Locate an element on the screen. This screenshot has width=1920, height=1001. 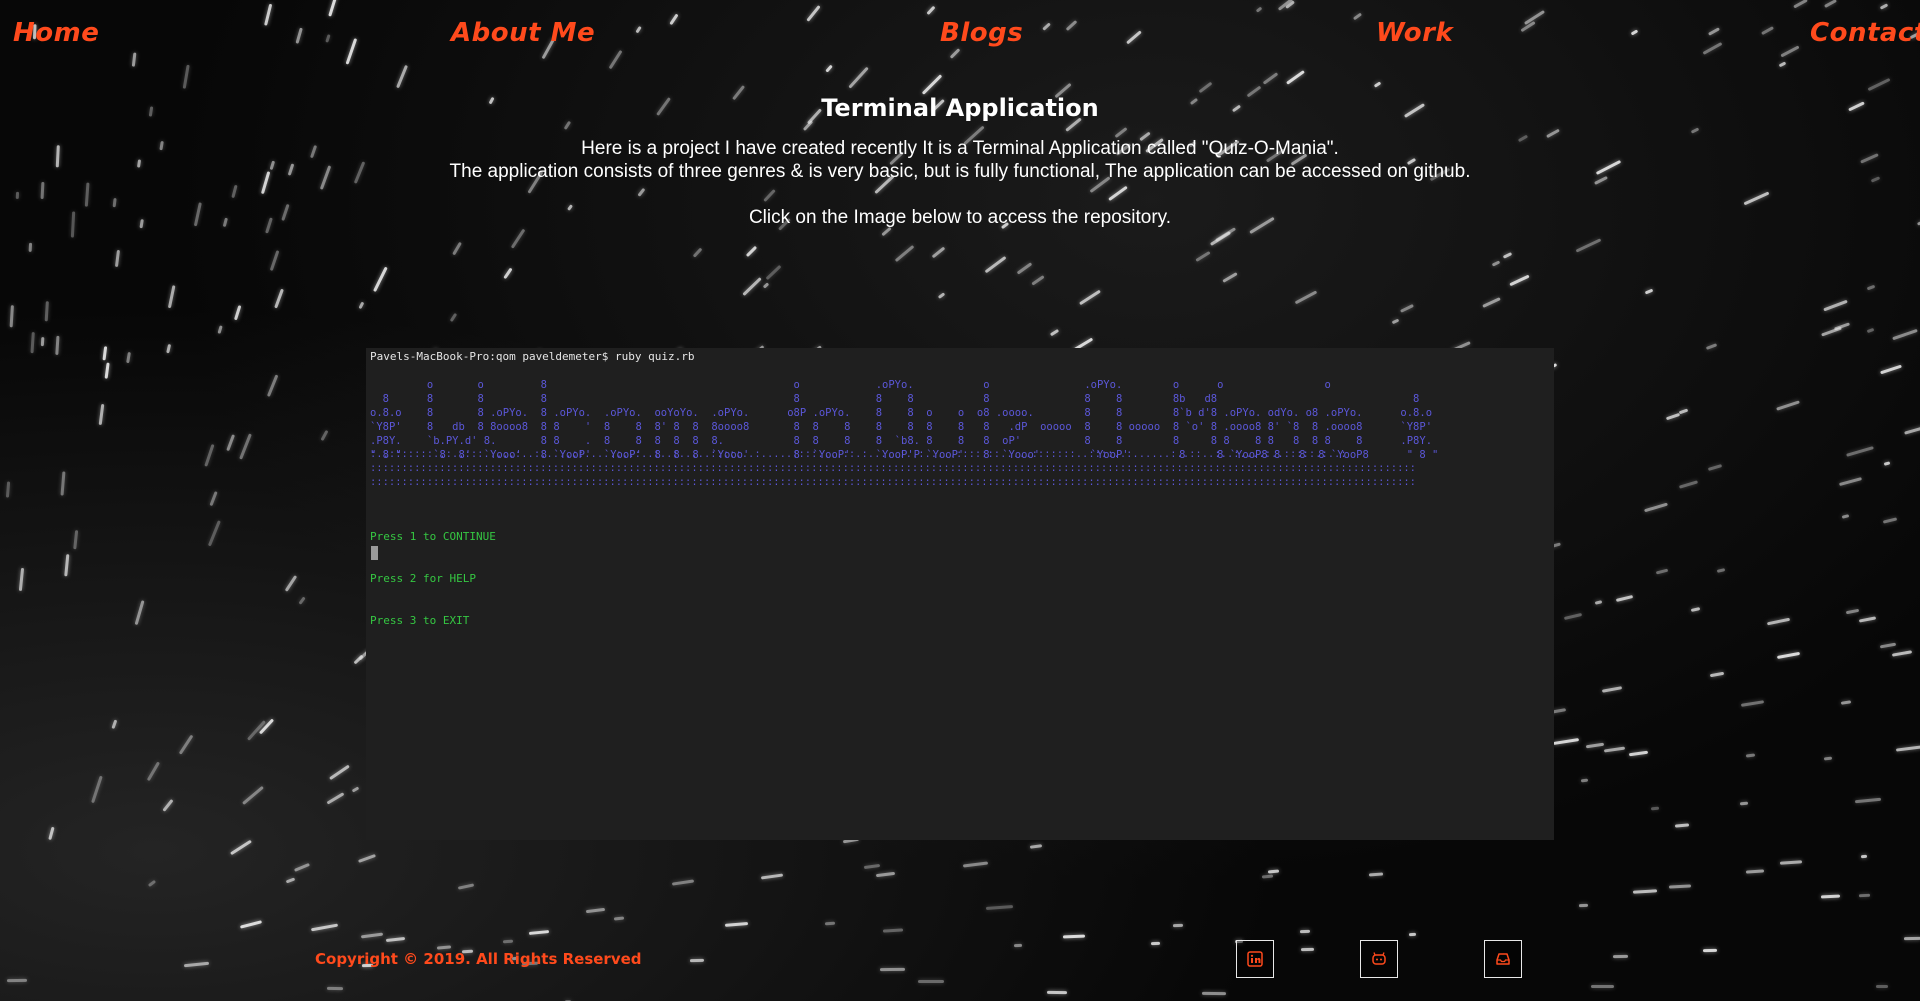
nav-work: Work is located at coordinates (1414, 33).